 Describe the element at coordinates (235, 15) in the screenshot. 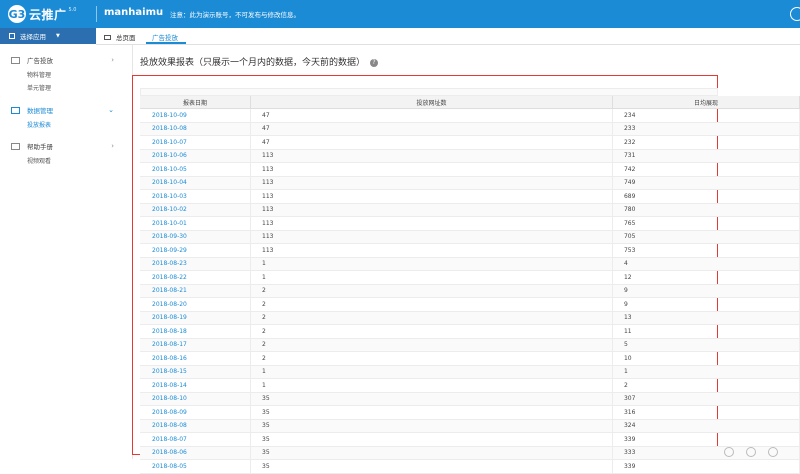

I see `demo-notice: 注意：此为演示账号，不可发布与修改信息。` at that location.